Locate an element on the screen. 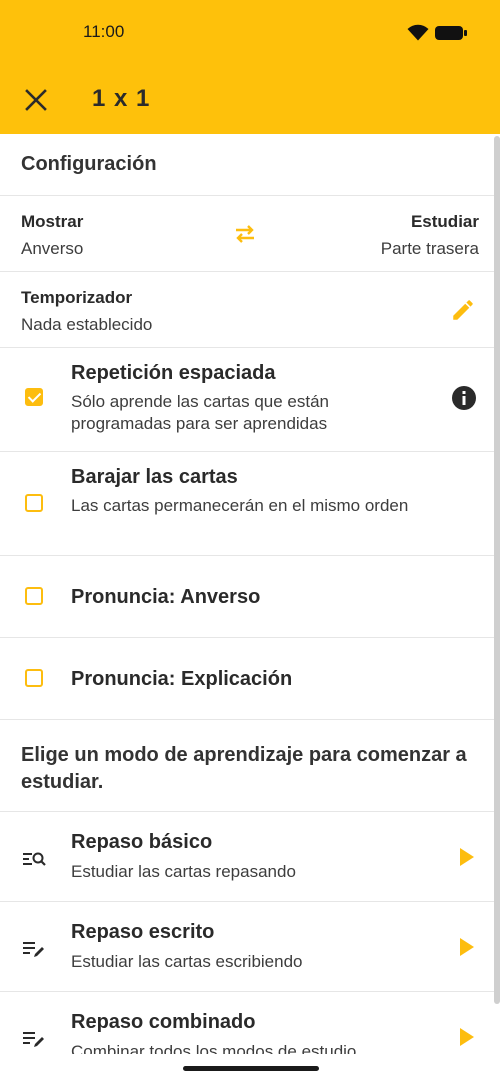  show-value: Anverso is located at coordinates (52, 248).